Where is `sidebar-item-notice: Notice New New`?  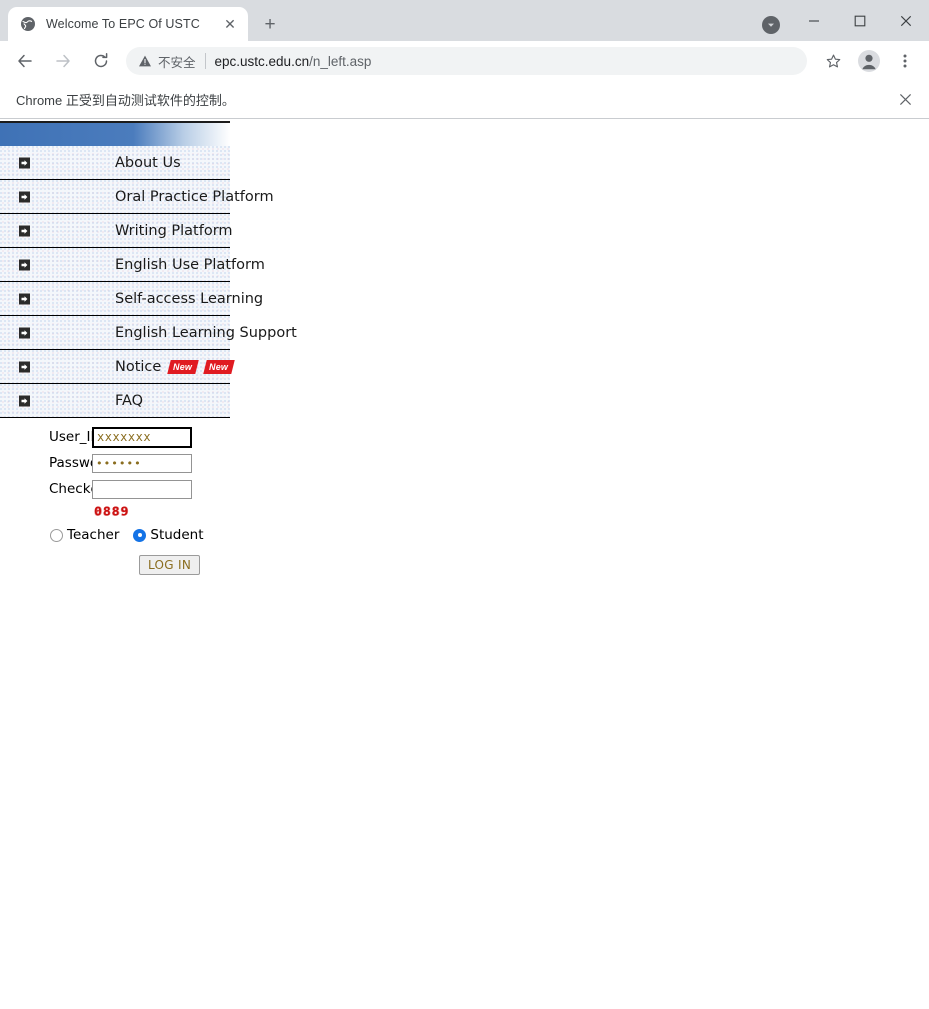 sidebar-item-notice: Notice New New is located at coordinates (118, 367).